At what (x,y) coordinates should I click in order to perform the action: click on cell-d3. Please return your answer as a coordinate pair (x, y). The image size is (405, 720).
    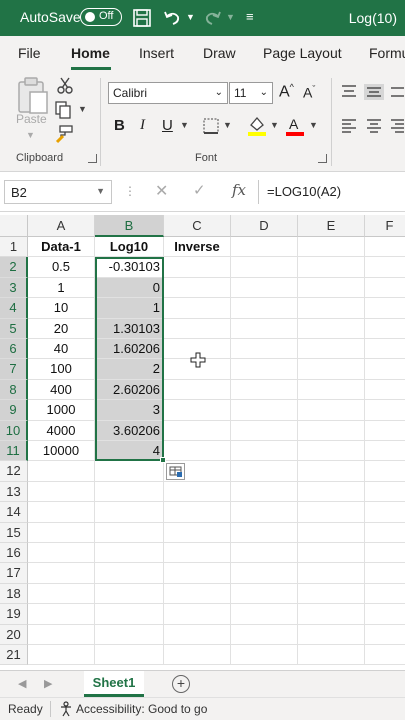
    Looking at the image, I should click on (264, 288).